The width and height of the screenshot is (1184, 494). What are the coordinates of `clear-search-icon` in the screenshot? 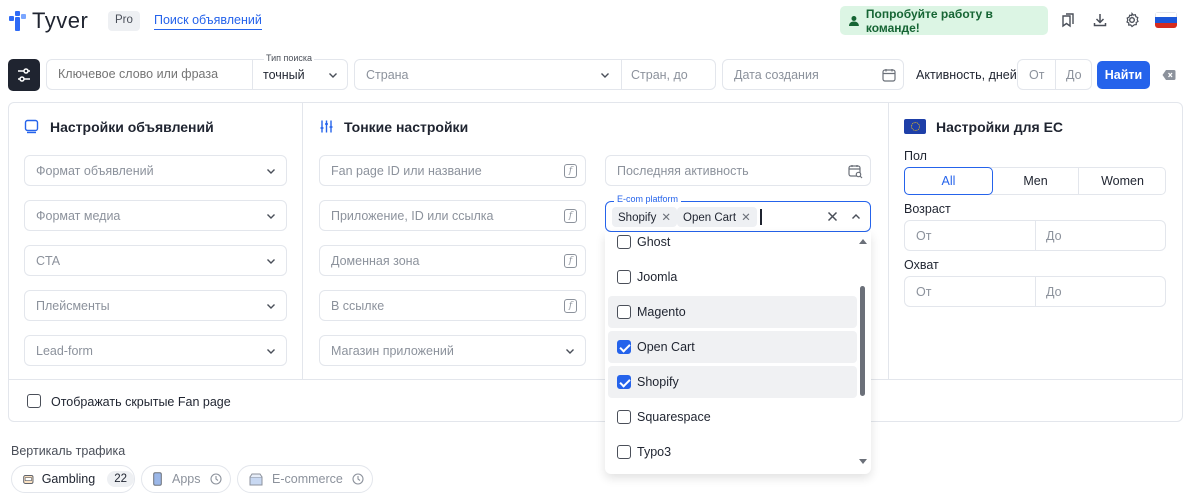 It's located at (1169, 75).